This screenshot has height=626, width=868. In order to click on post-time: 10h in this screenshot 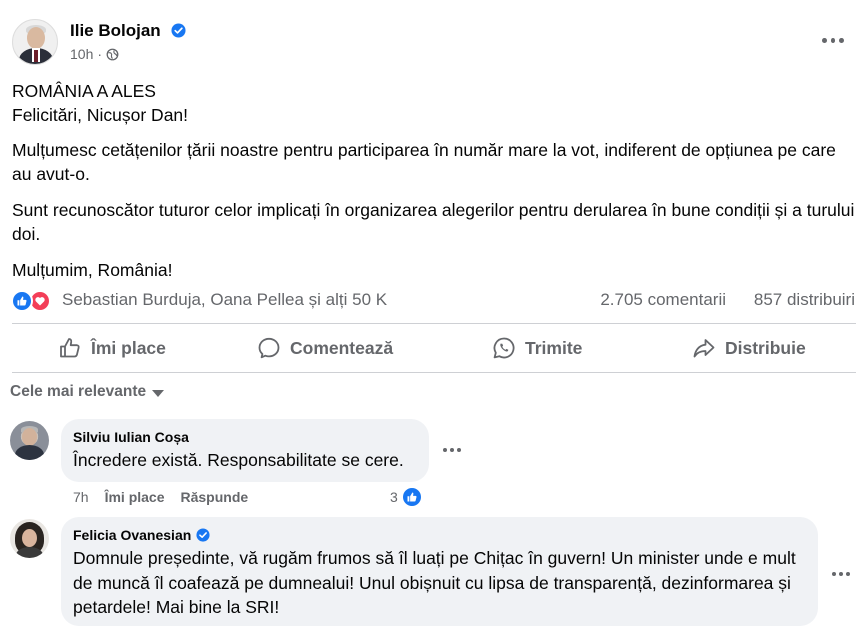, I will do `click(81, 54)`.